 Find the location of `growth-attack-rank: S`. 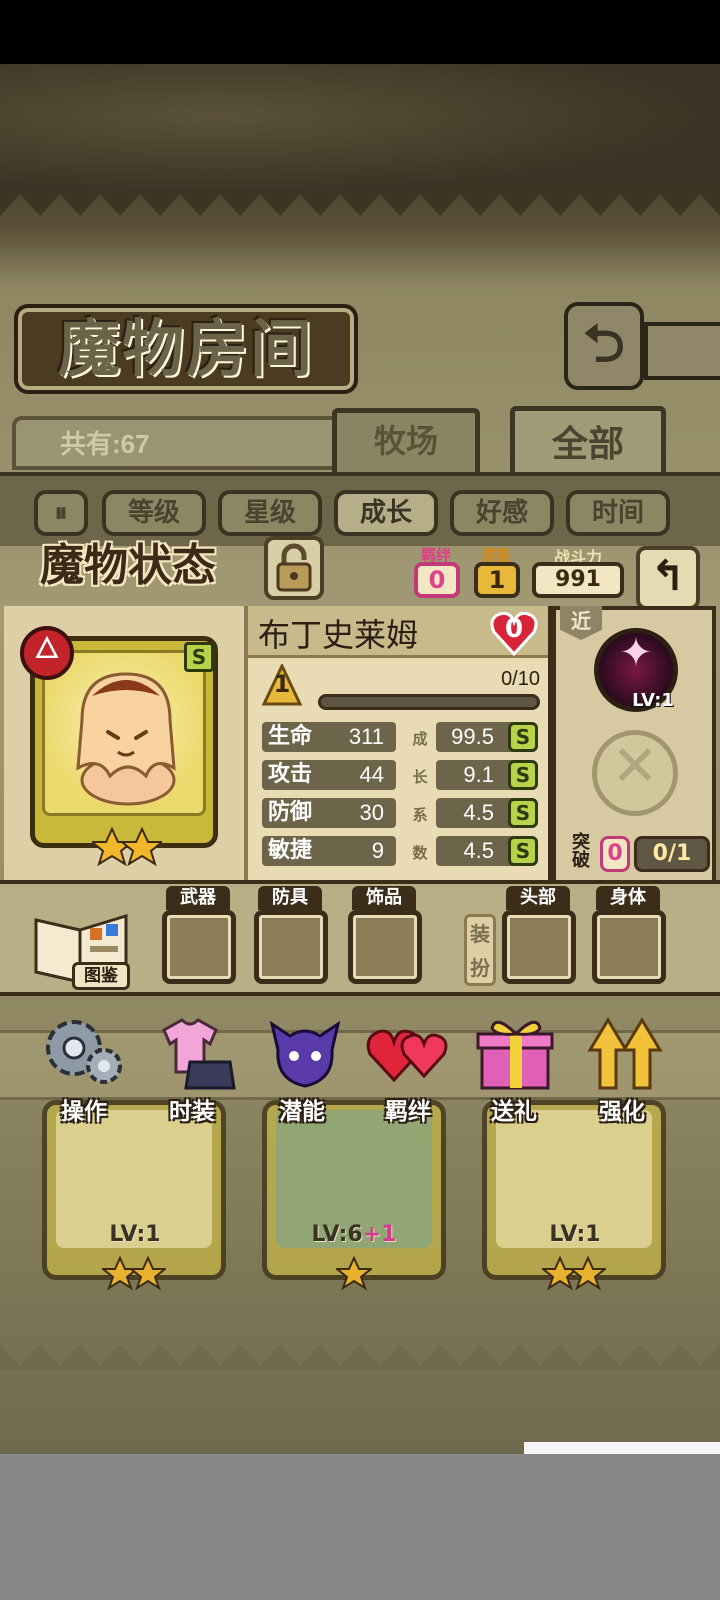

growth-attack-rank: S is located at coordinates (523, 775).